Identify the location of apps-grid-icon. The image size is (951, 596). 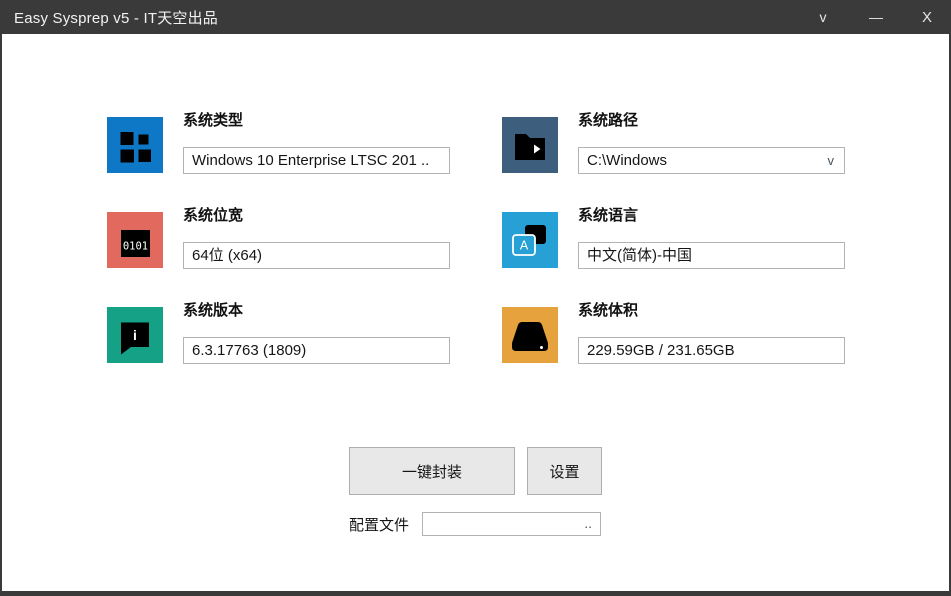
(135, 145).